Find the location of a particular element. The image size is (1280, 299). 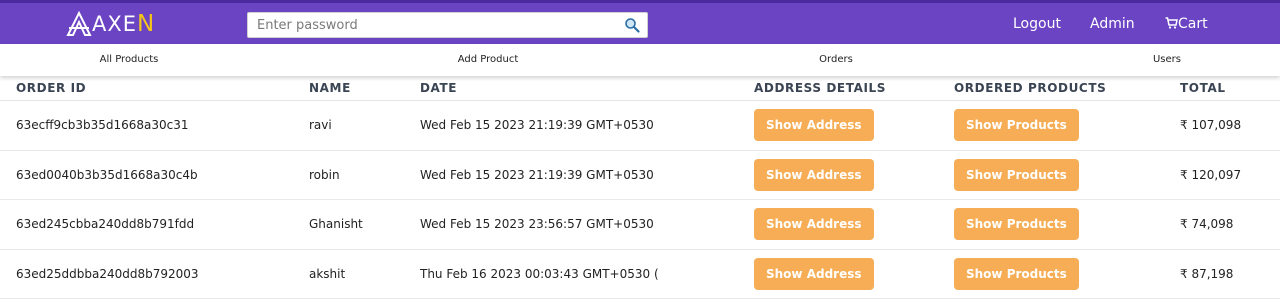

name-cell: Ghanisht is located at coordinates (336, 224).